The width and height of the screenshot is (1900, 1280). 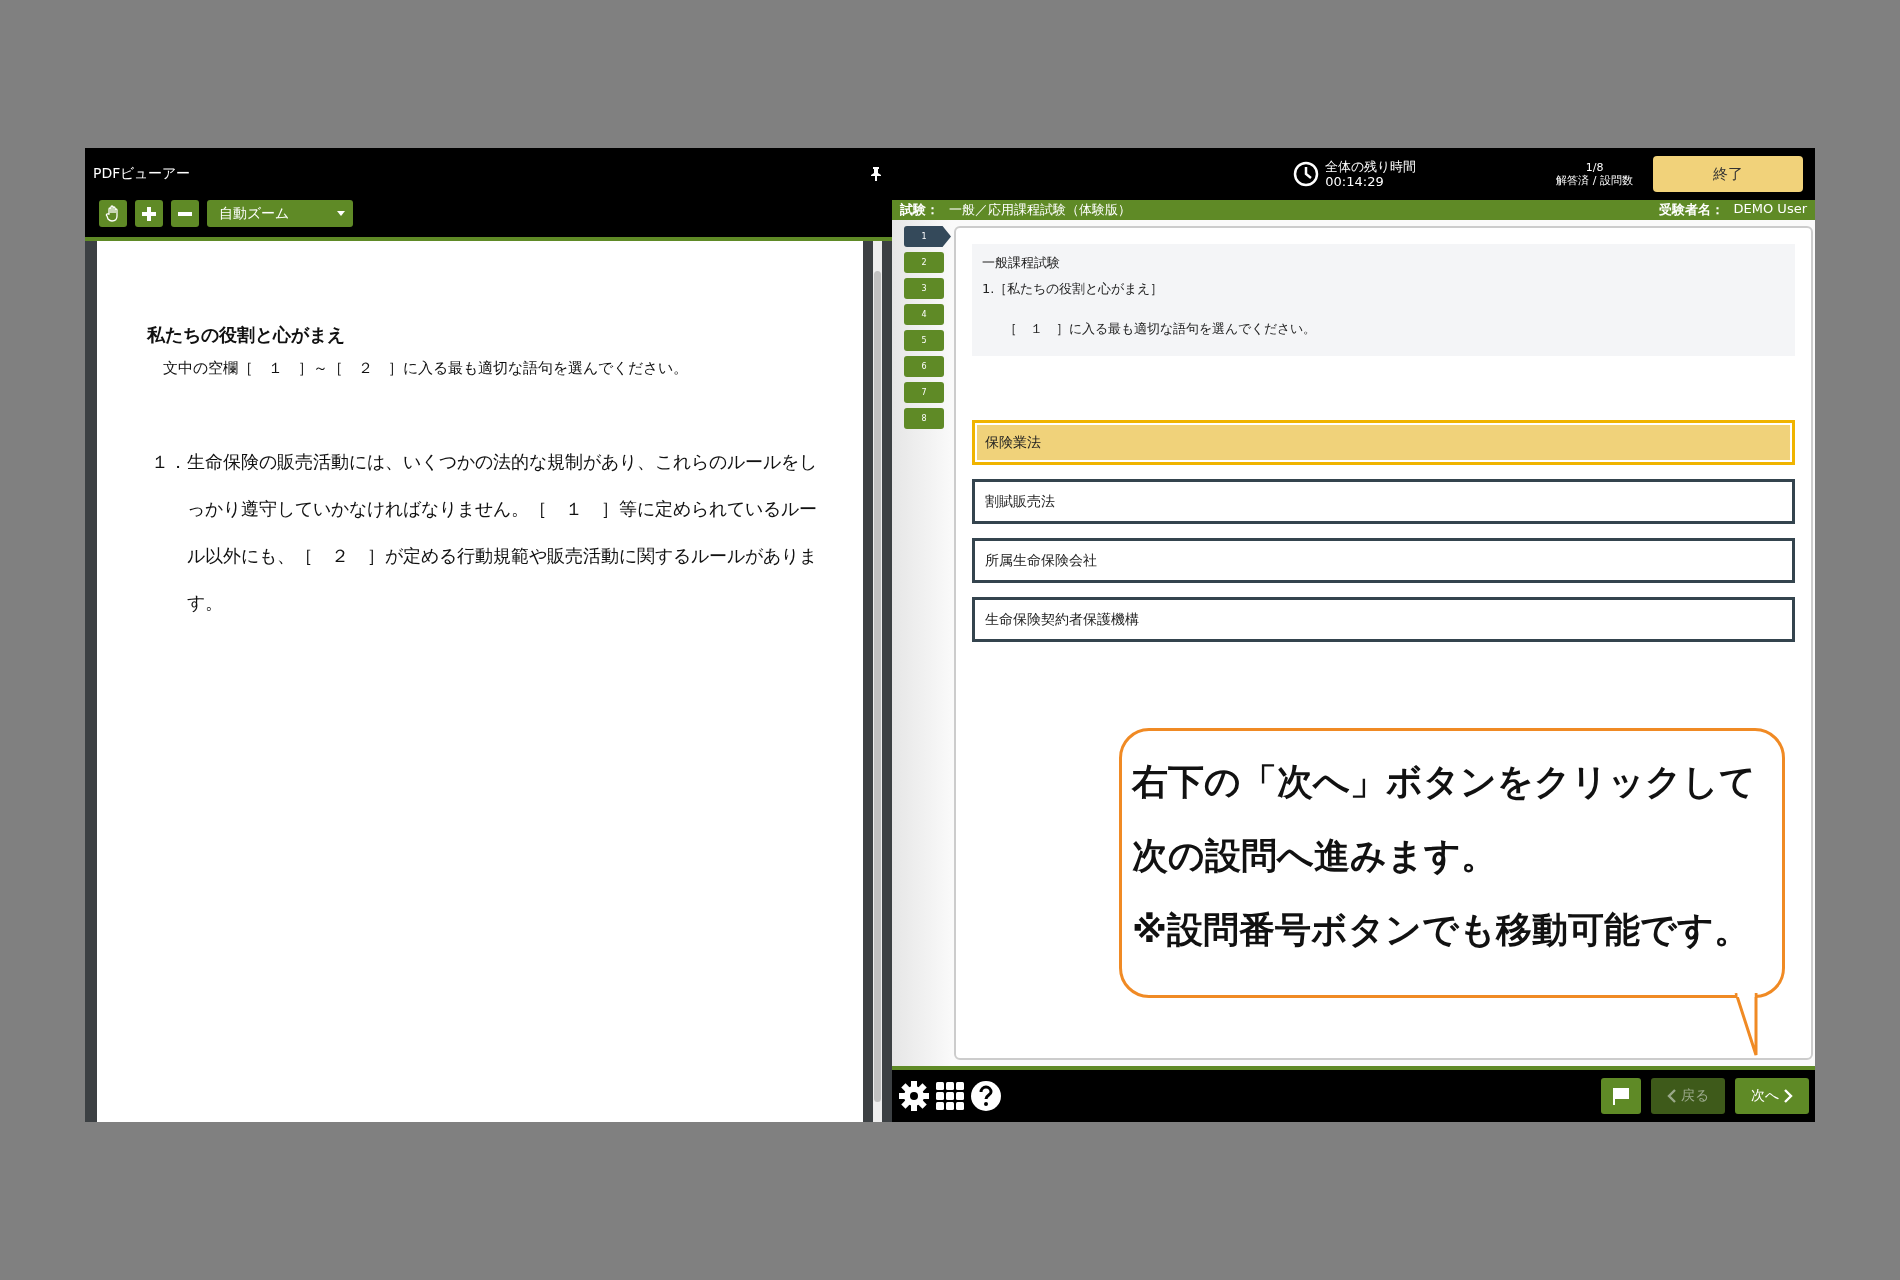 I want to click on question-category: 一般課程試験, so click(x=1021, y=263).